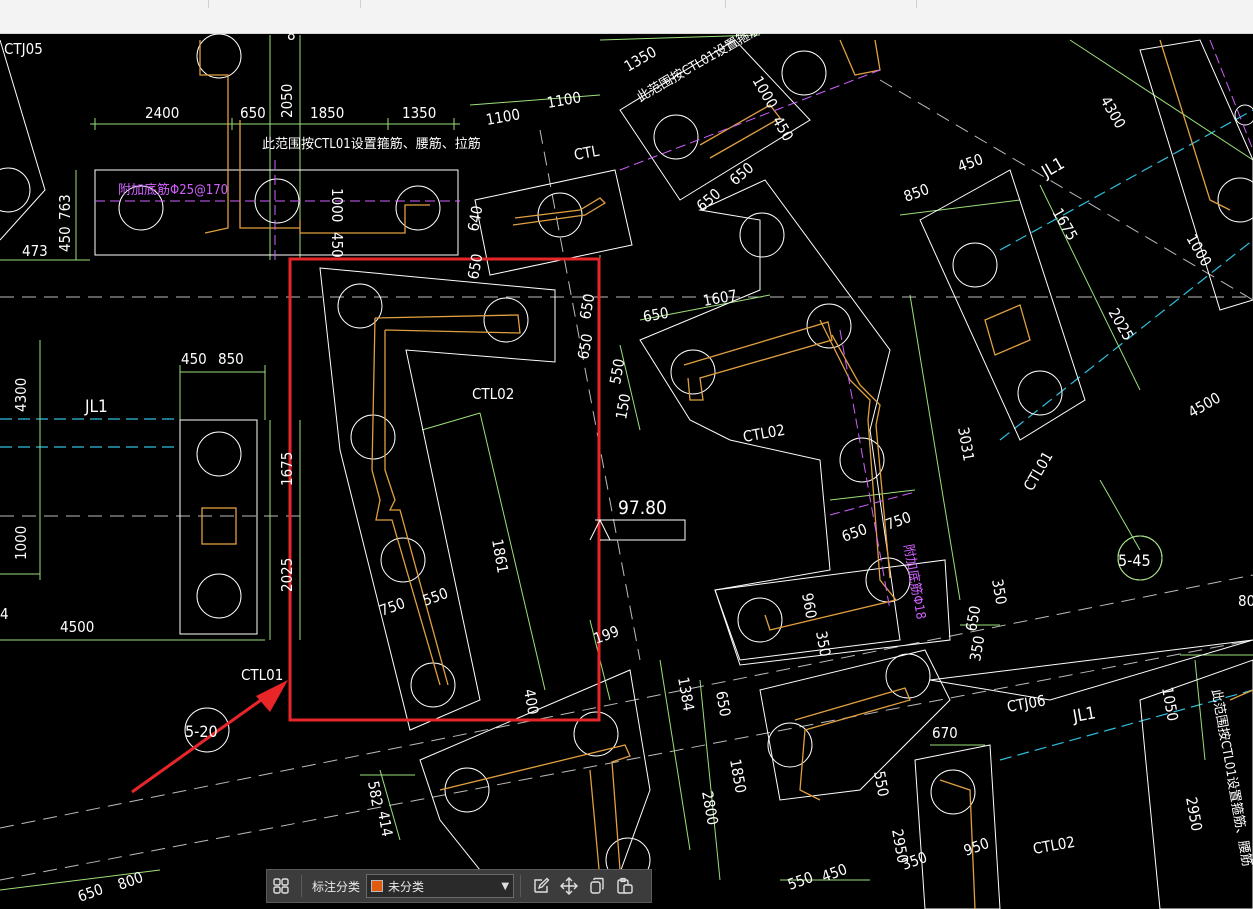 The width and height of the screenshot is (1253, 909). What do you see at coordinates (642, 508) in the screenshot?
I see `elevation-97-80: 97.80` at bounding box center [642, 508].